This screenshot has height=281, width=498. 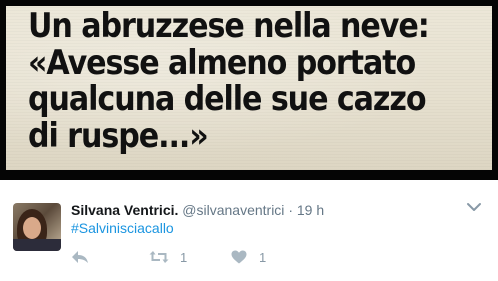 I want to click on avatar, so click(x=37, y=227).